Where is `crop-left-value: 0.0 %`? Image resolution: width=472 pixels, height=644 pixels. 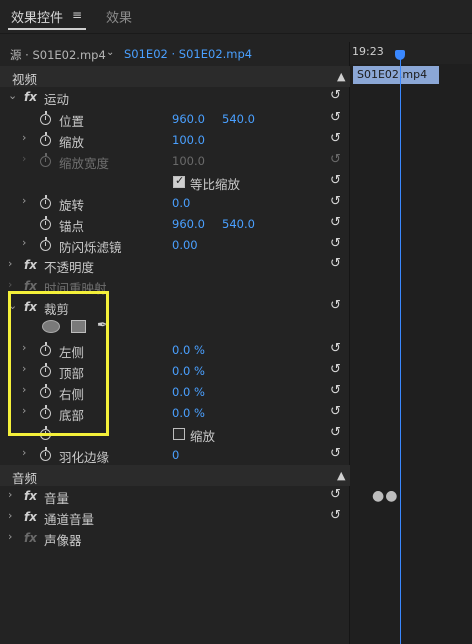 crop-left-value: 0.0 % is located at coordinates (188, 350).